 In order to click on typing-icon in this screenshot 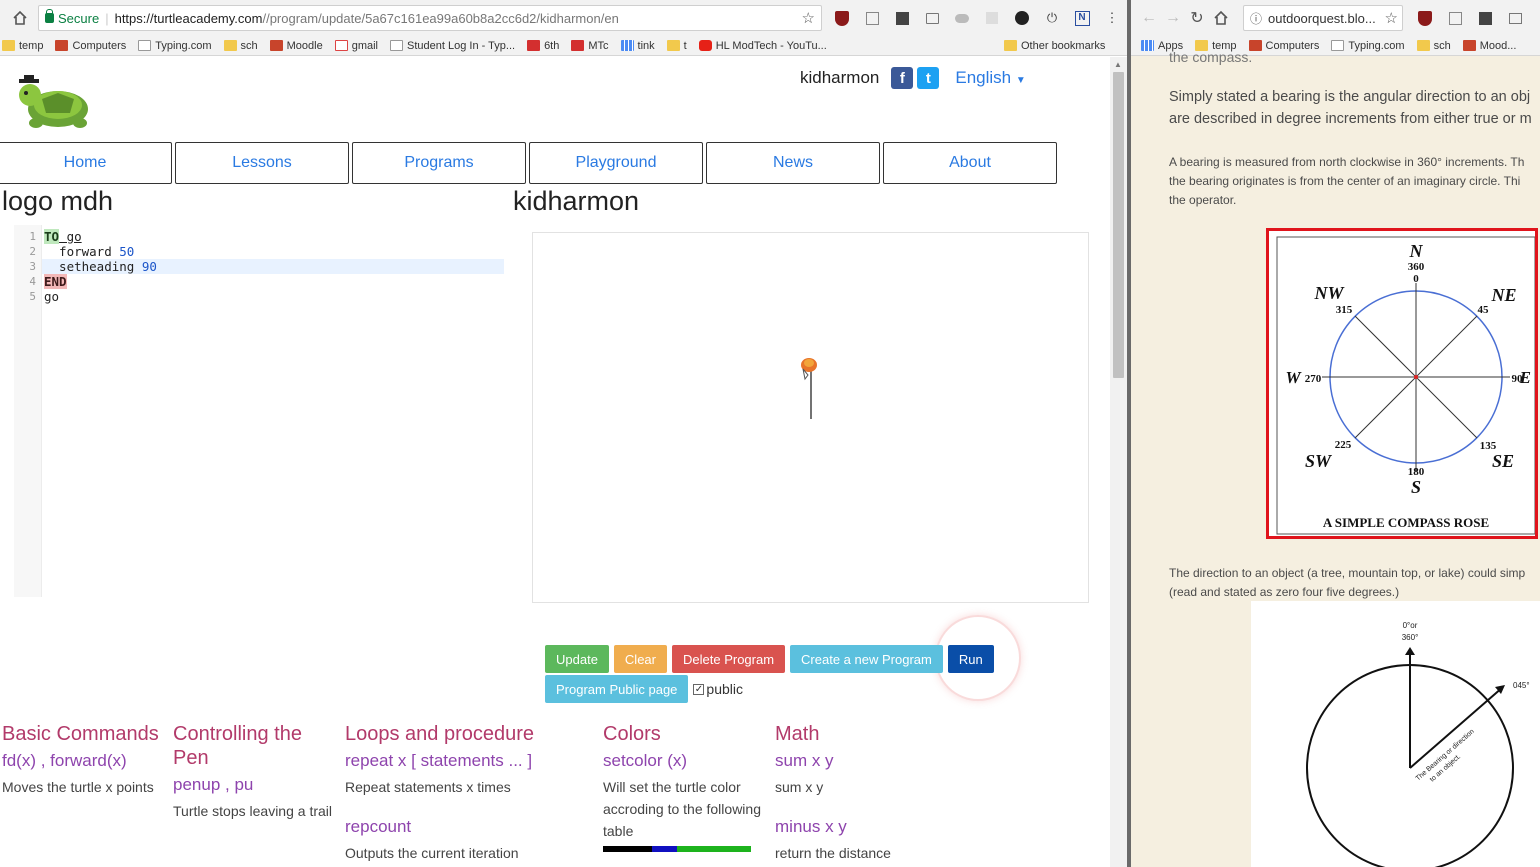, I will do `click(145, 45)`.